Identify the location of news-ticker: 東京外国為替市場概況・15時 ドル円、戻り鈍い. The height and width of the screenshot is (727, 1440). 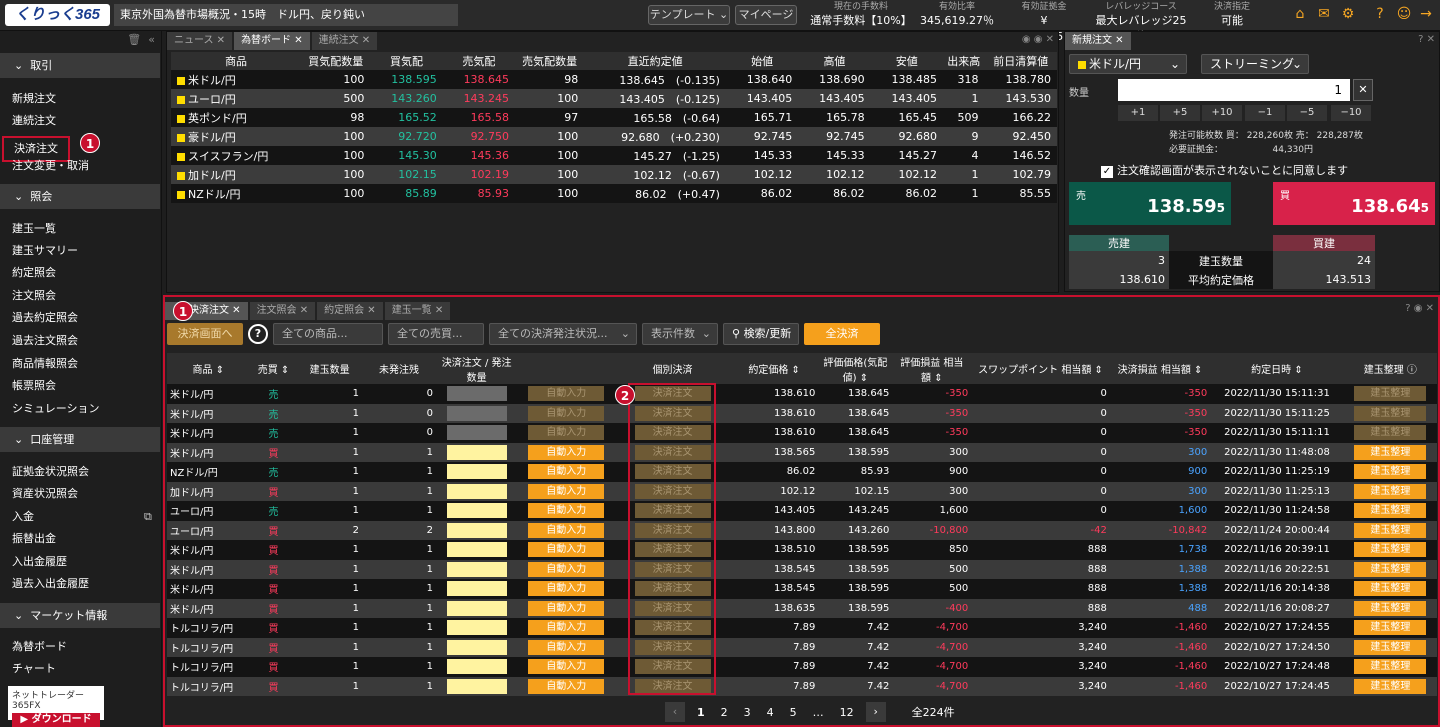
(286, 15).